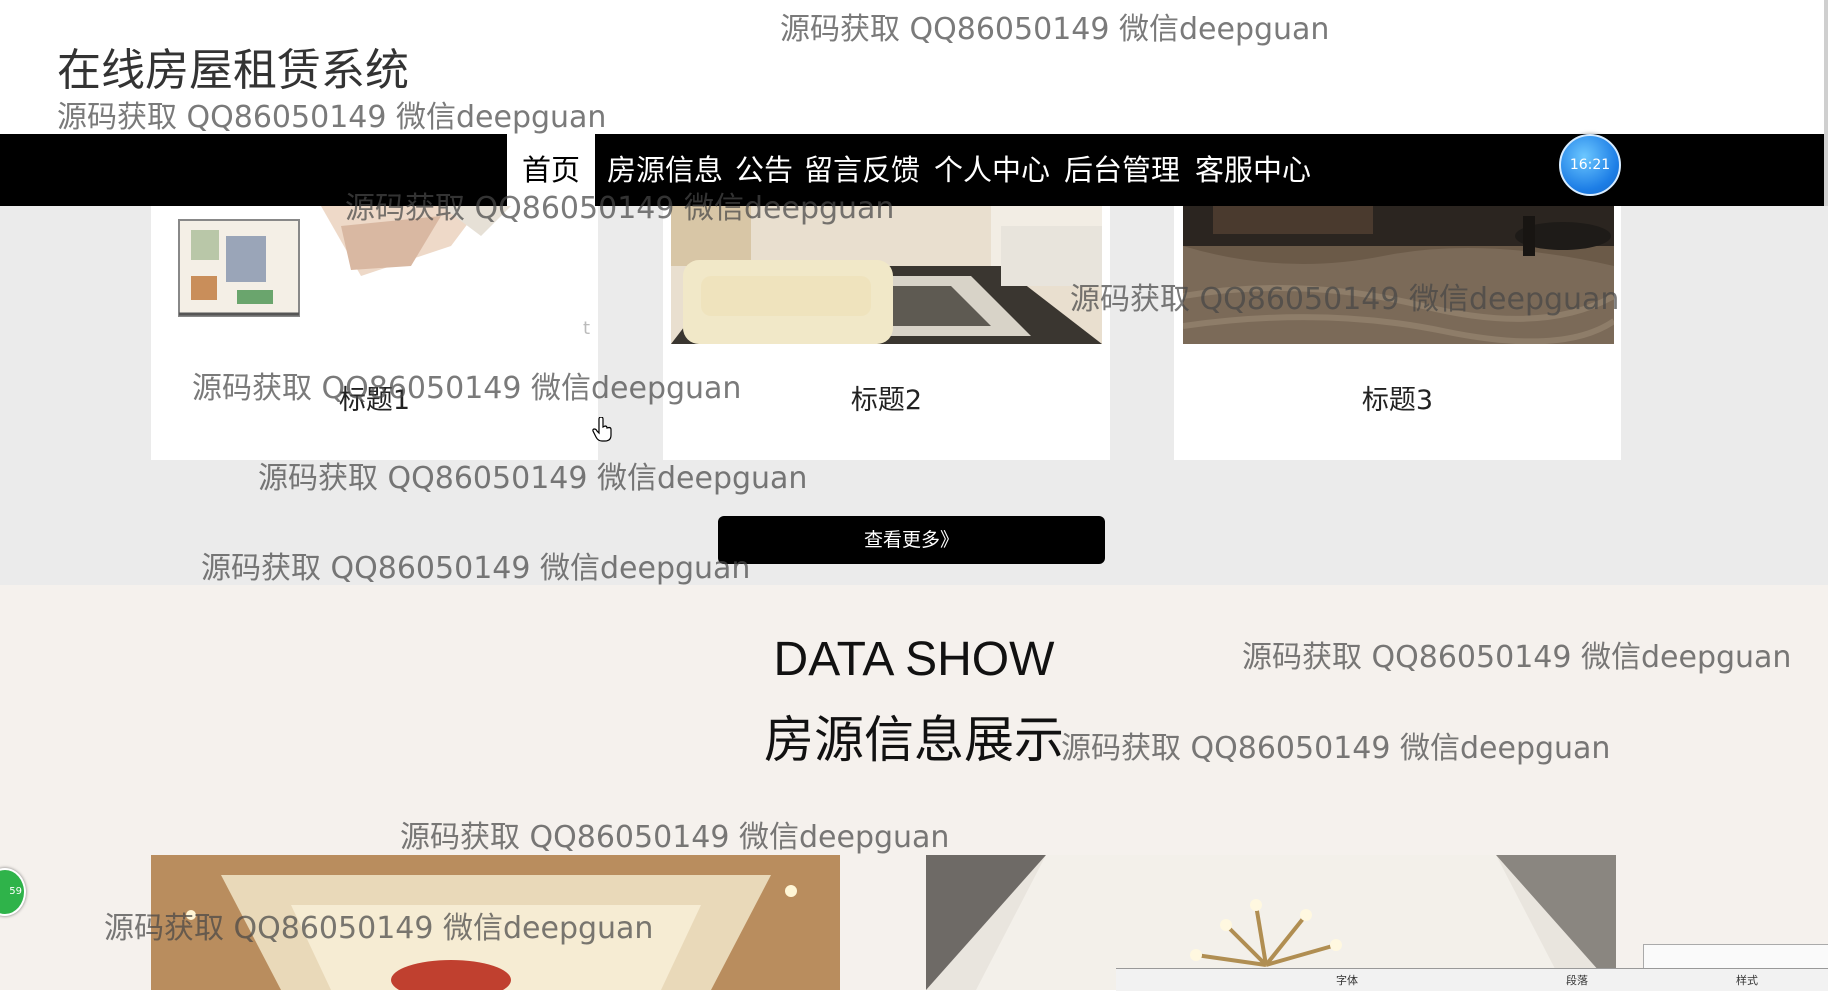 This screenshot has height=991, width=1828. I want to click on house-card-2-image, so click(886, 275).